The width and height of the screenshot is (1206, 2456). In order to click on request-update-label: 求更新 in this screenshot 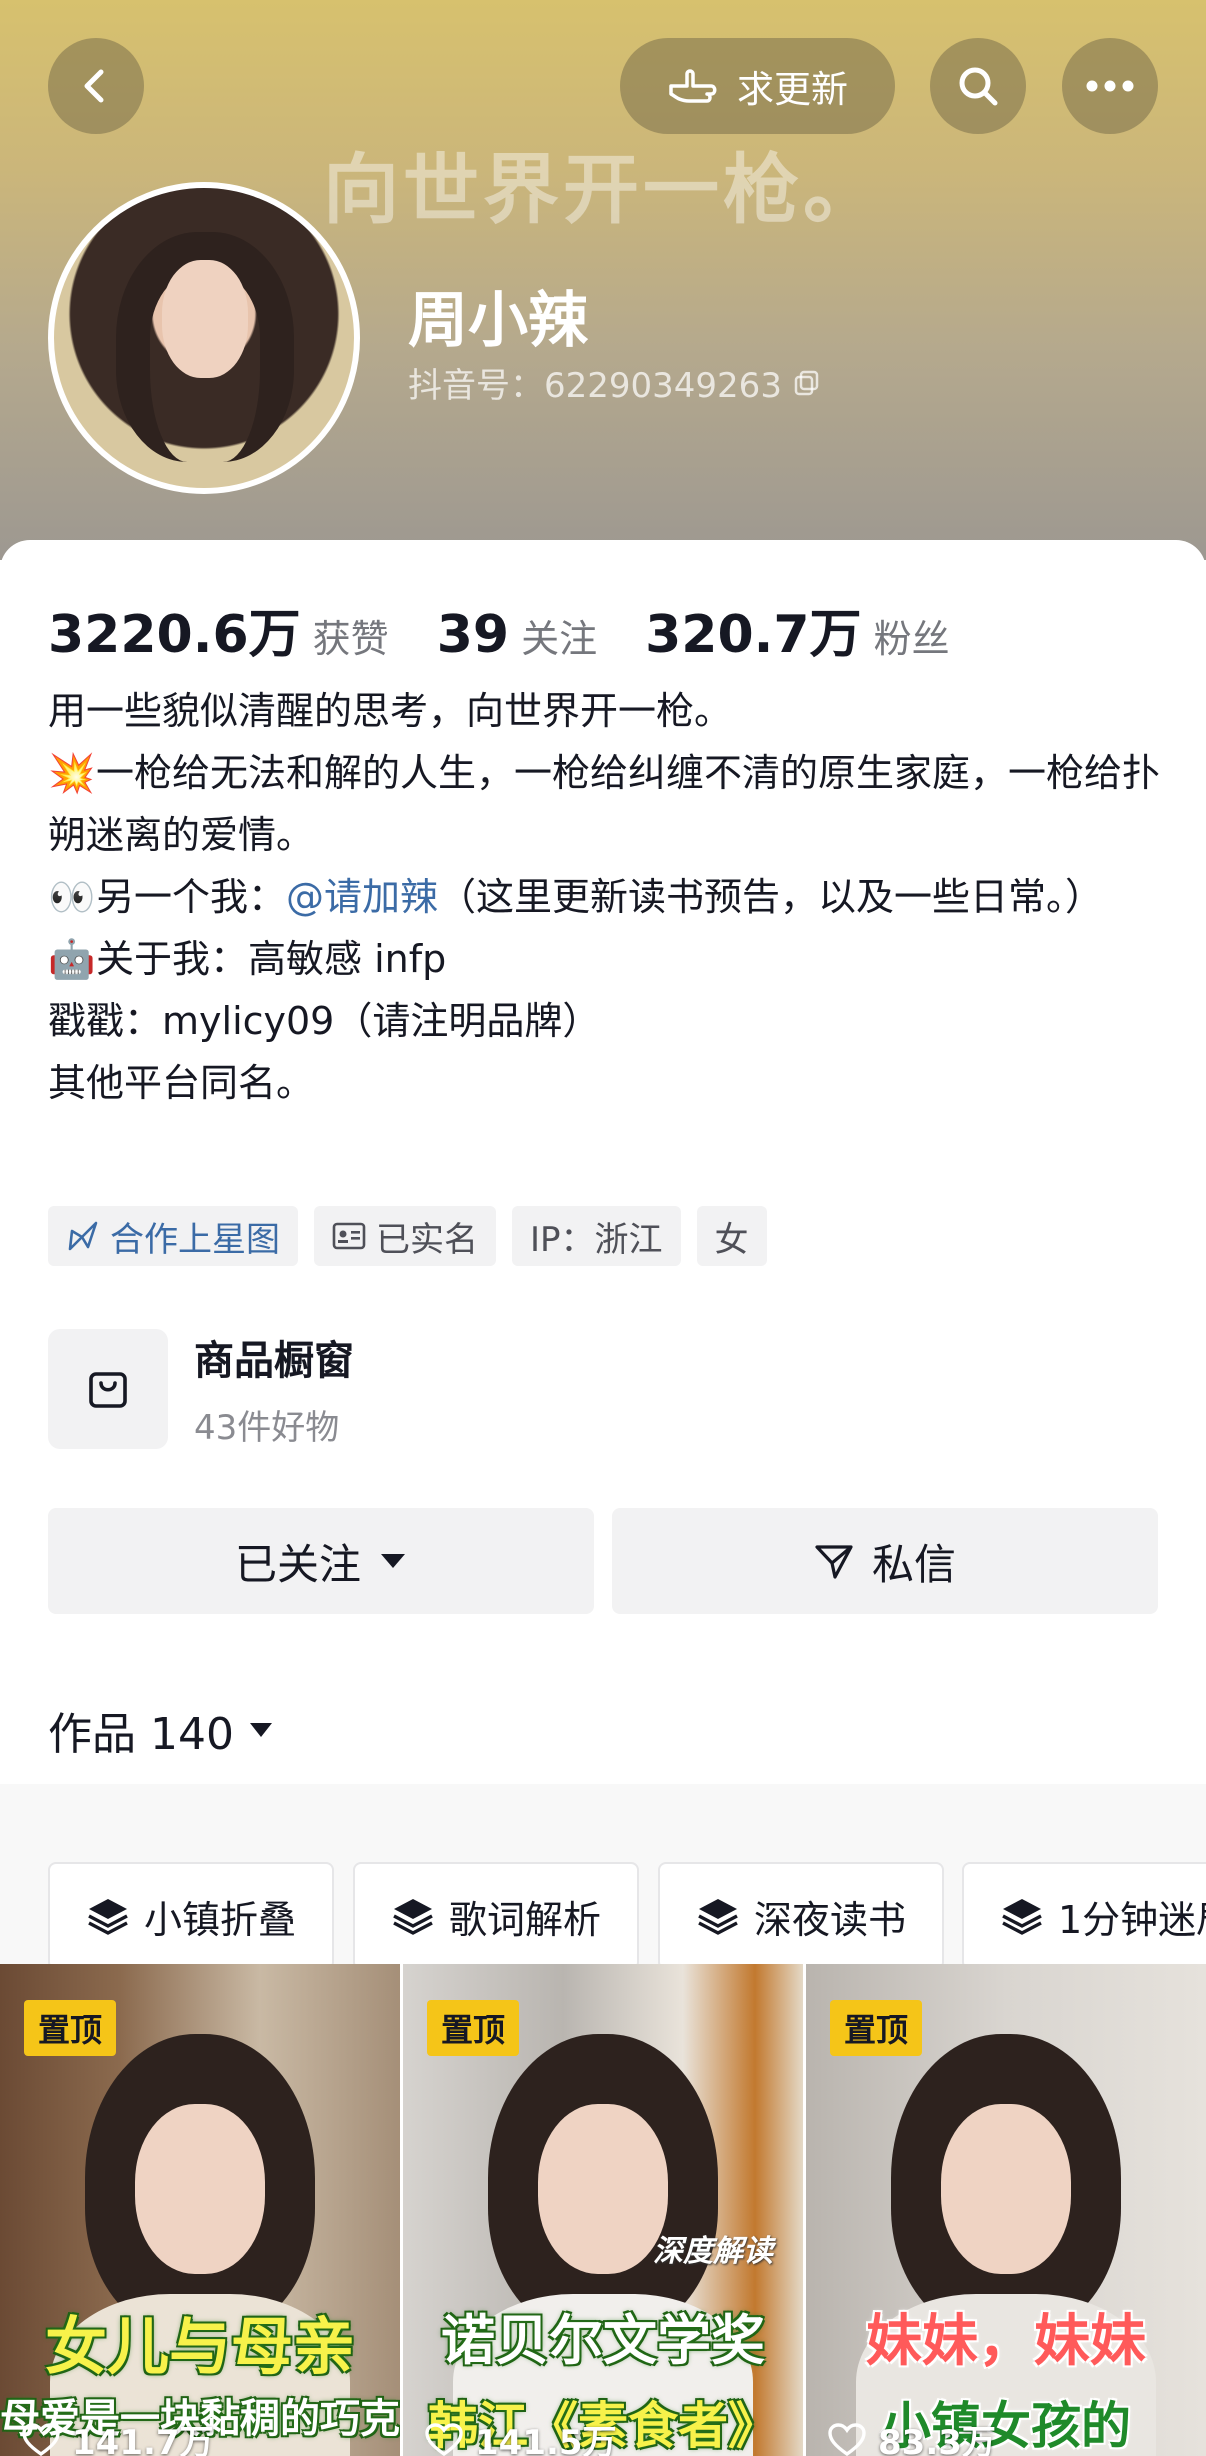, I will do `click(792, 89)`.